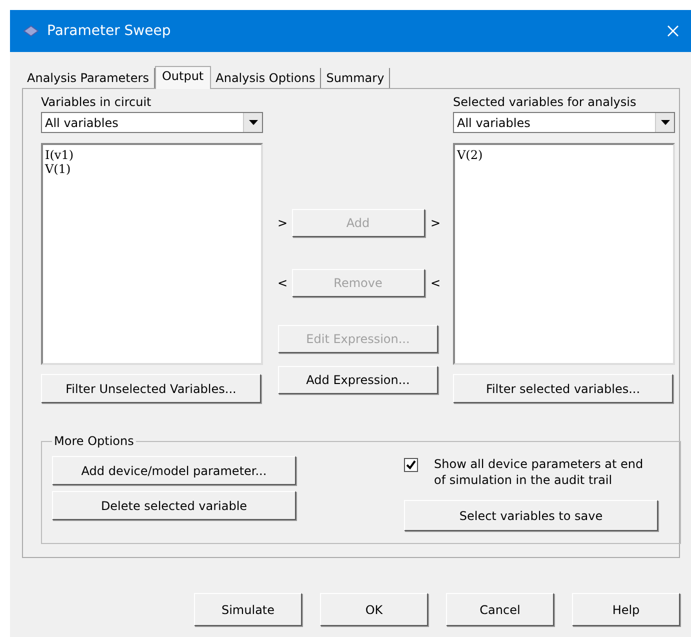  What do you see at coordinates (374, 609) in the screenshot?
I see `dialog-button: OK` at bounding box center [374, 609].